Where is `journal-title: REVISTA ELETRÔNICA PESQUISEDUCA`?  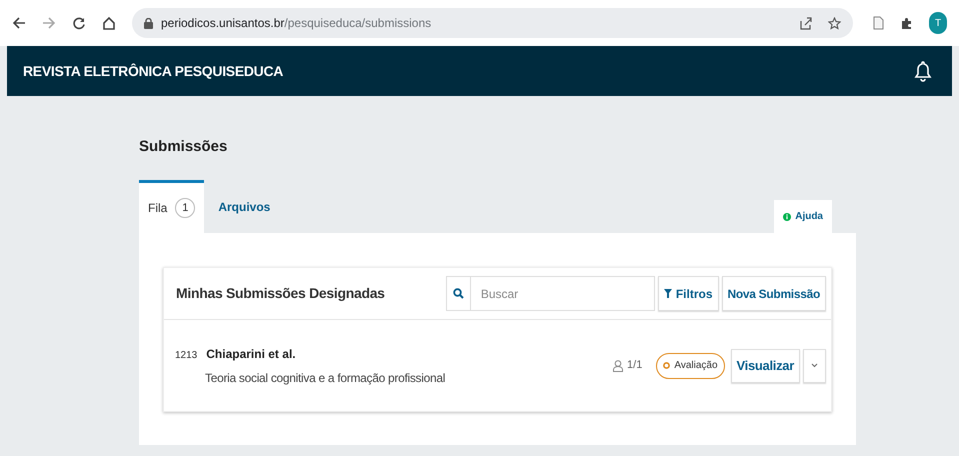 journal-title: REVISTA ELETRÔNICA PESQUISEDUCA is located at coordinates (153, 71).